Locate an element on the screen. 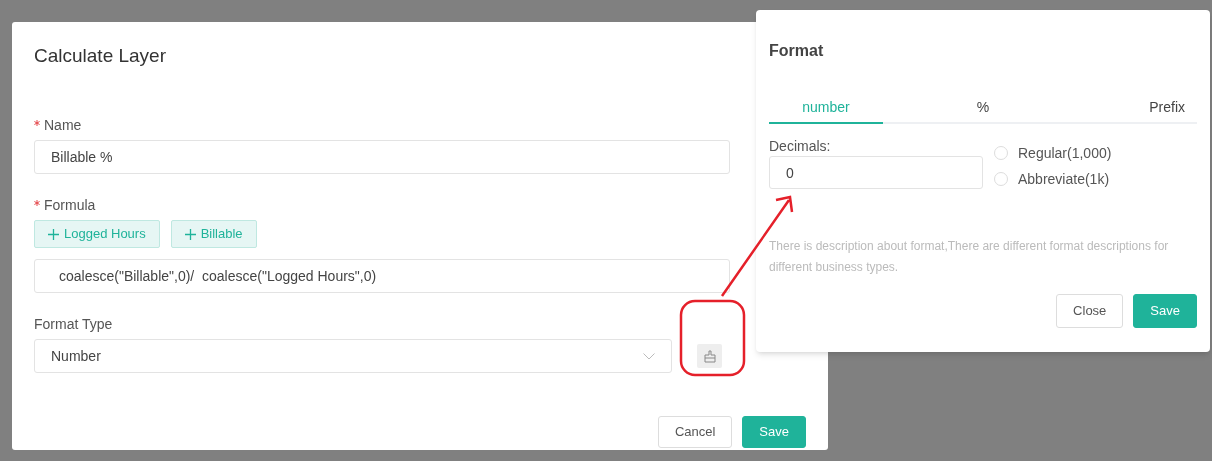 This screenshot has width=1212, height=461. chevron-down-icon is located at coordinates (649, 356).